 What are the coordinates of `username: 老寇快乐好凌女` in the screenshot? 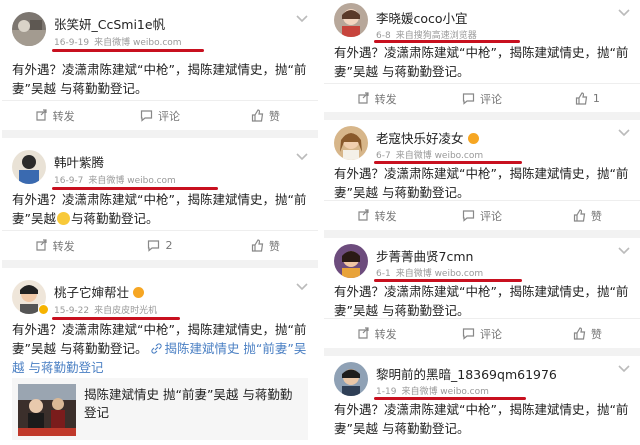 It's located at (427, 137).